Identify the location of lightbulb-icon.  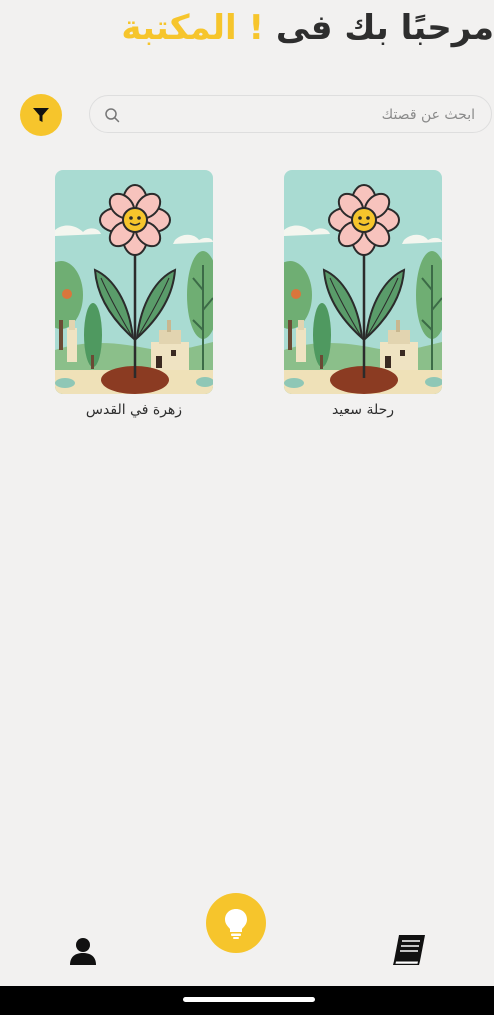
(236, 924).